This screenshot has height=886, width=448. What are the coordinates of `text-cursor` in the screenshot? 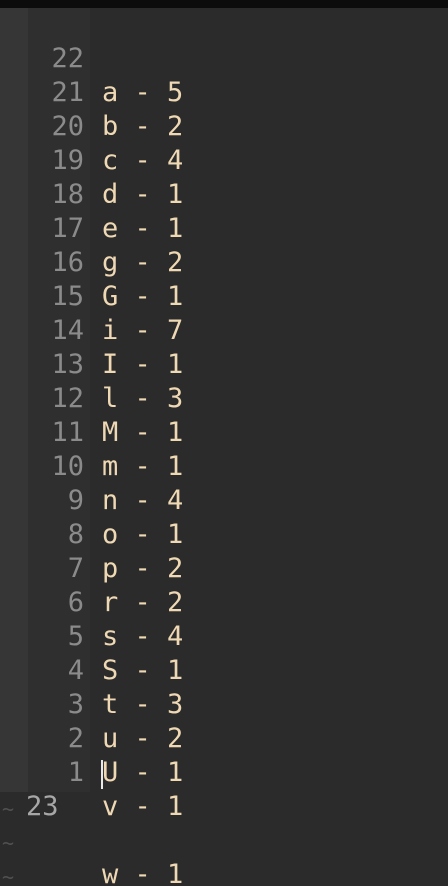 It's located at (102, 774).